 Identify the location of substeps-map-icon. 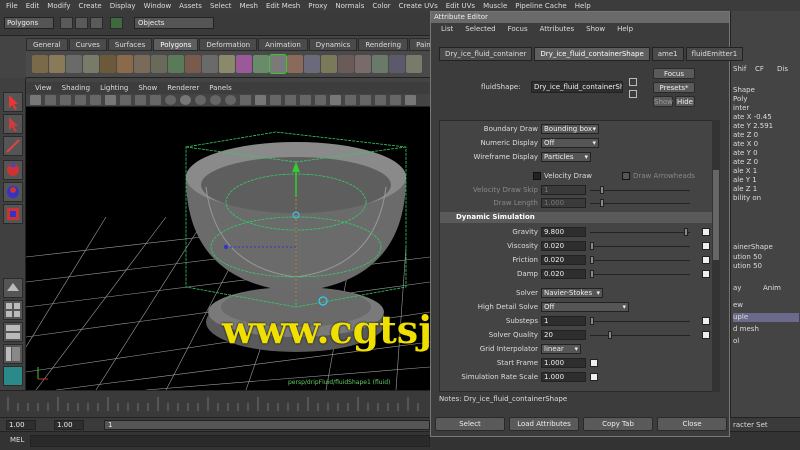
(706, 321).